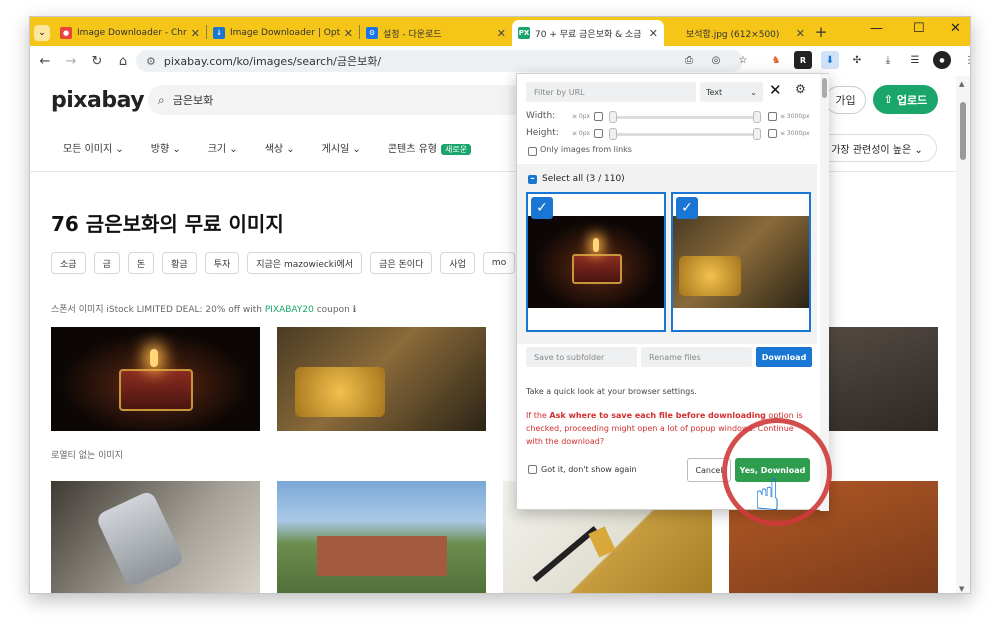 This screenshot has height=644, width=999. What do you see at coordinates (613, 117) in the screenshot?
I see `width-min-handle` at bounding box center [613, 117].